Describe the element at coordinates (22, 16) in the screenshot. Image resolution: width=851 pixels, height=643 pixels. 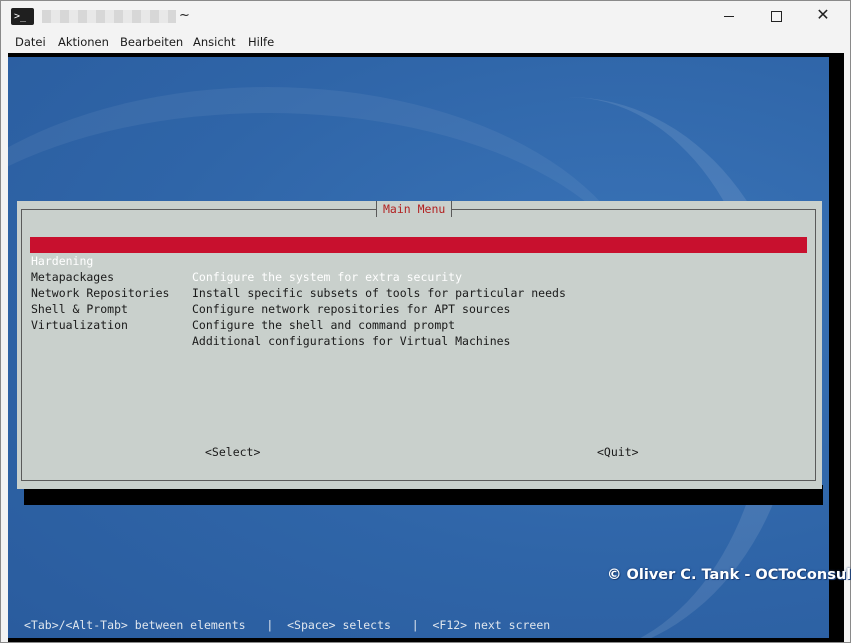
I see `terminal-app-icon: >_` at that location.